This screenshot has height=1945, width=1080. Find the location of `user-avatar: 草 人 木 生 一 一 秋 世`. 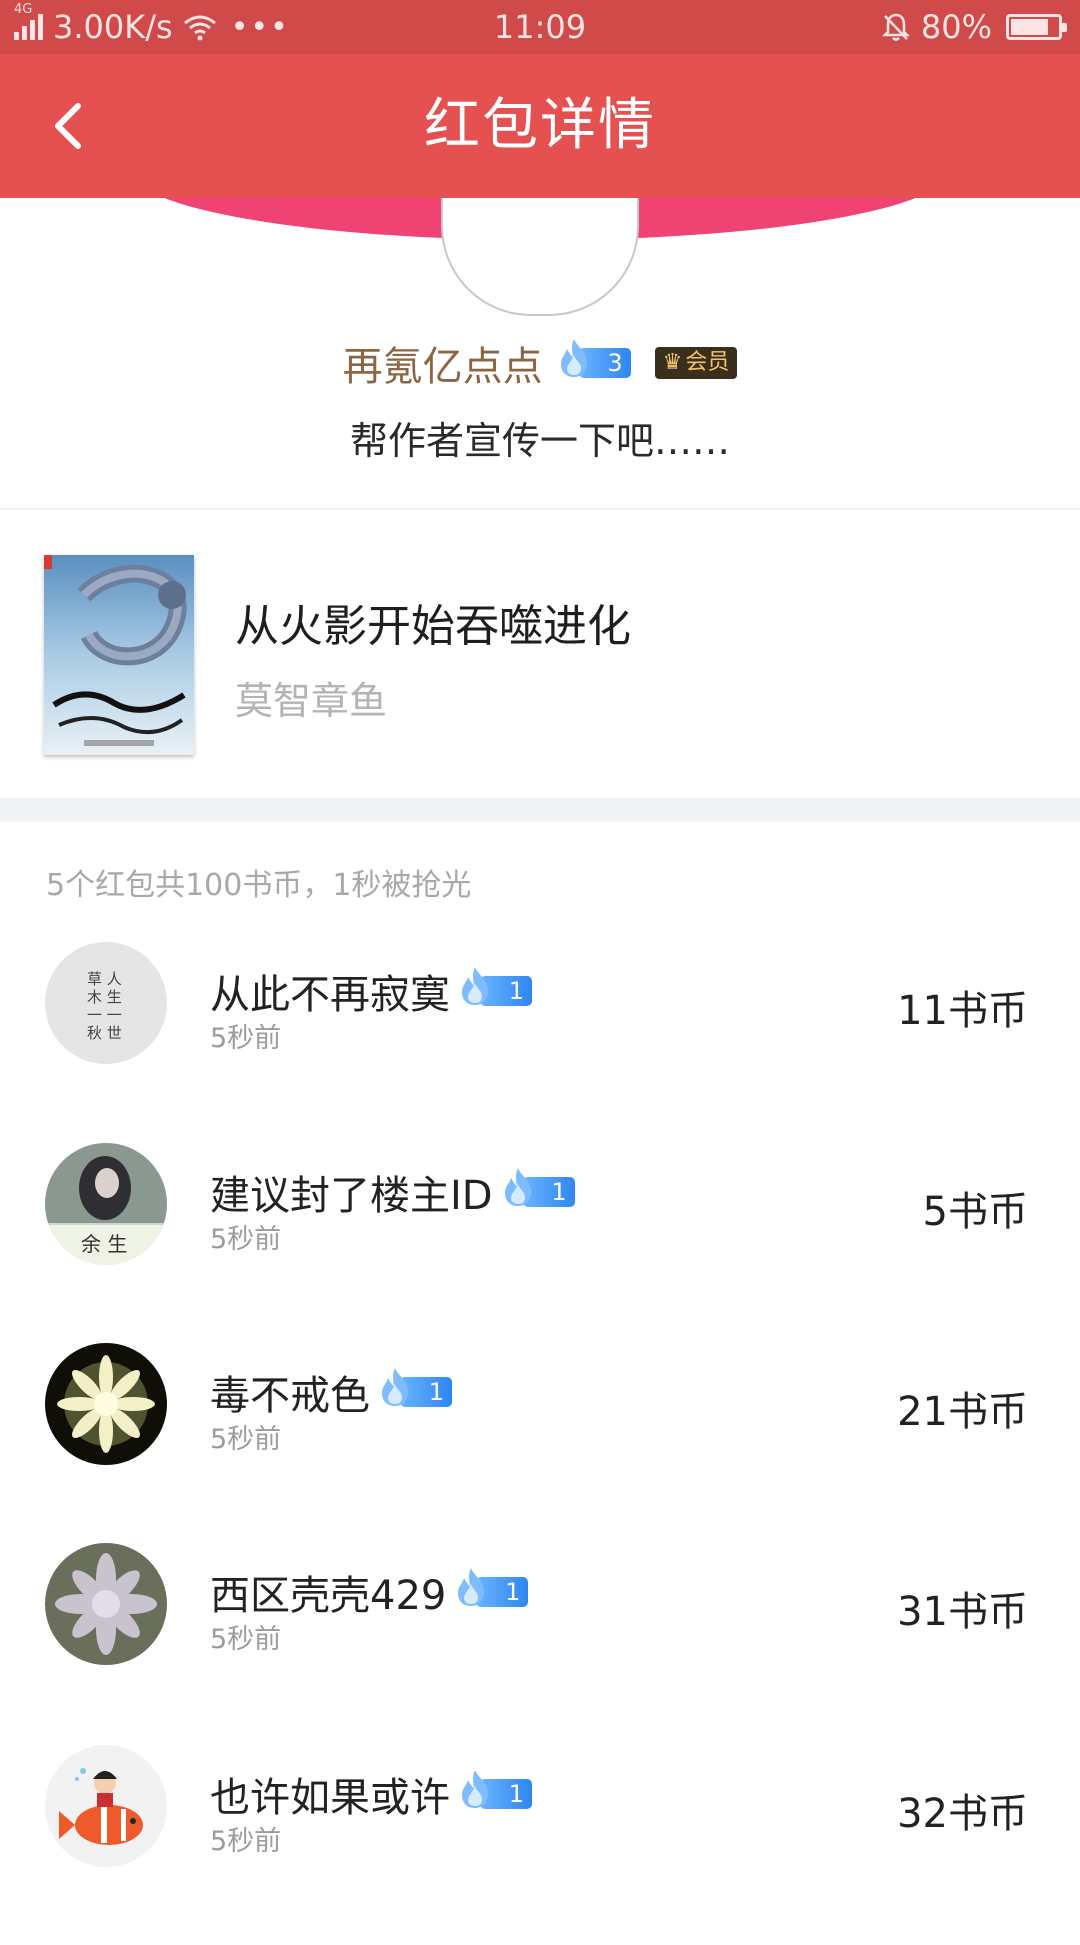

user-avatar: 草 人 木 生 一 一 秋 世 is located at coordinates (106, 1003).